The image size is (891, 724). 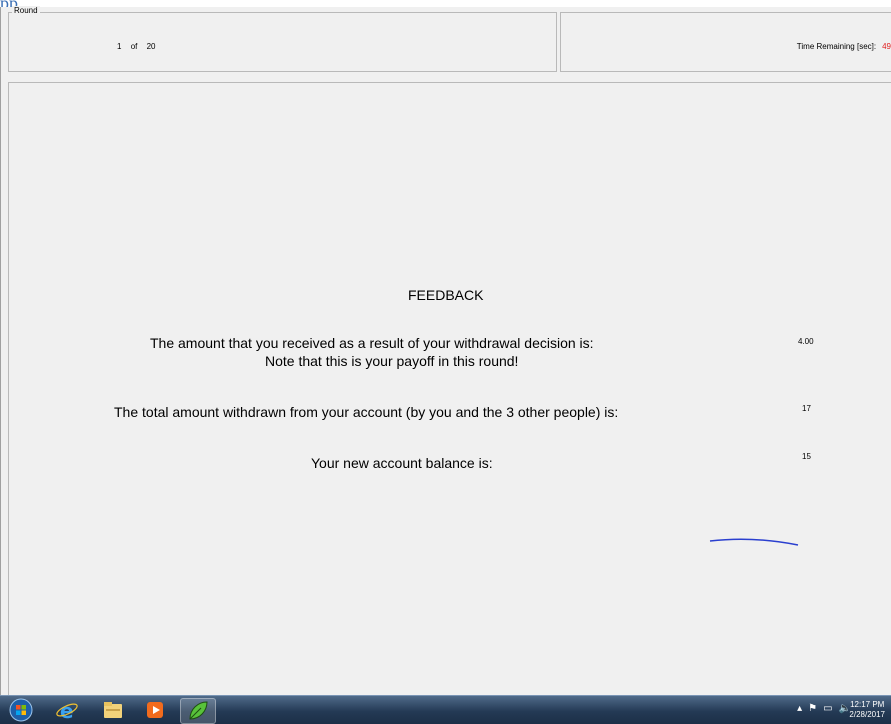 I want to click on round-current: 1, so click(x=119, y=46).